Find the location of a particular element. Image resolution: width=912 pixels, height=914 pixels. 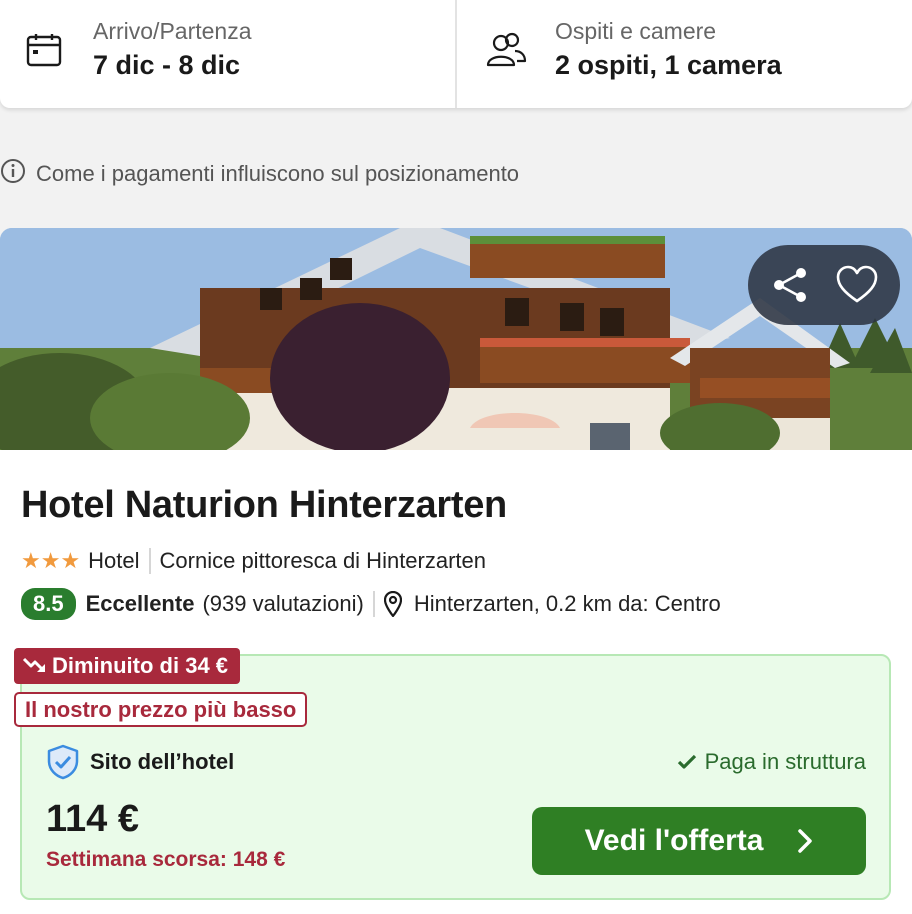

current-price: 114 € is located at coordinates (92, 819).